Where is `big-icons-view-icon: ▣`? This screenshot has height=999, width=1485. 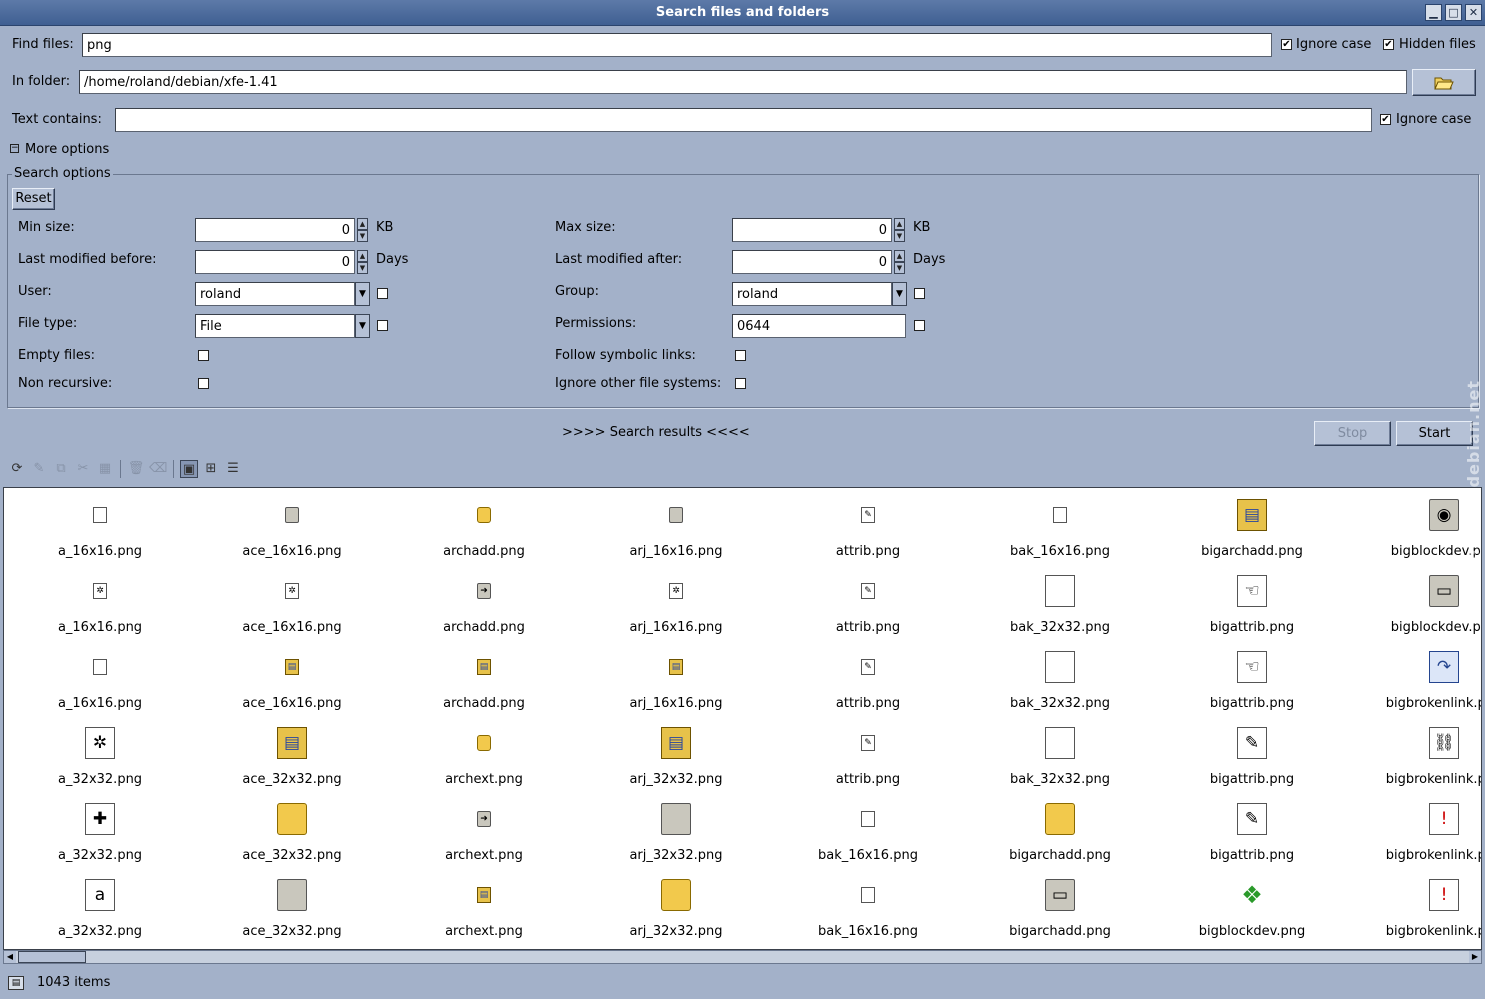
big-icons-view-icon: ▣ is located at coordinates (189, 469).